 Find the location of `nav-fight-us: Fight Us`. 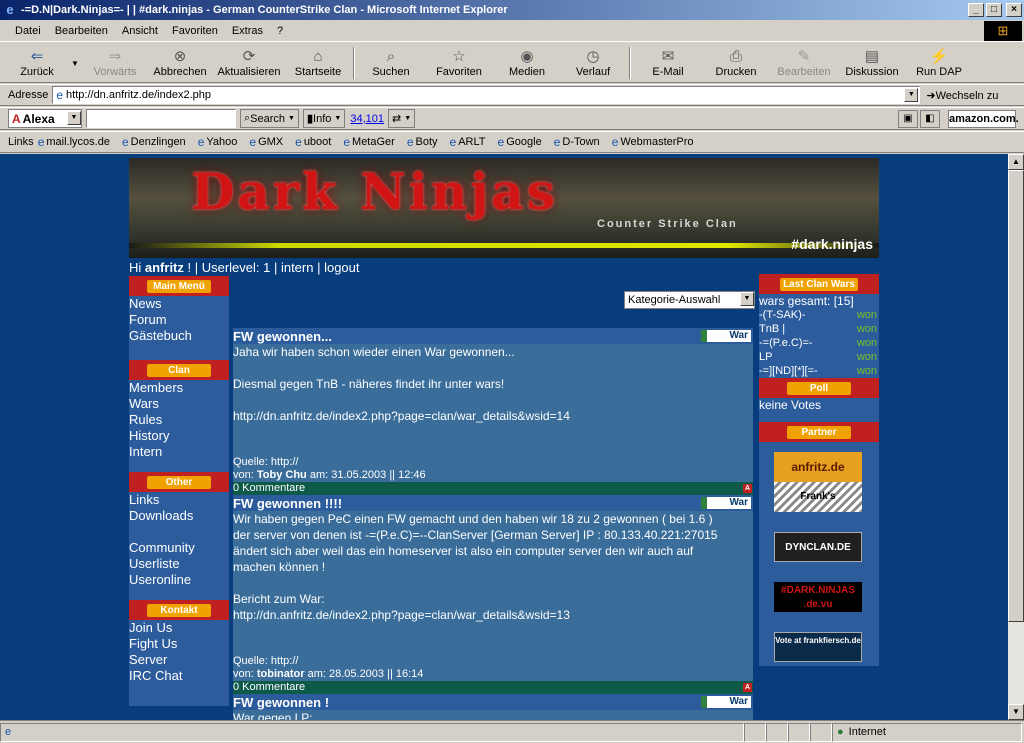

nav-fight-us: Fight Us is located at coordinates (179, 644).